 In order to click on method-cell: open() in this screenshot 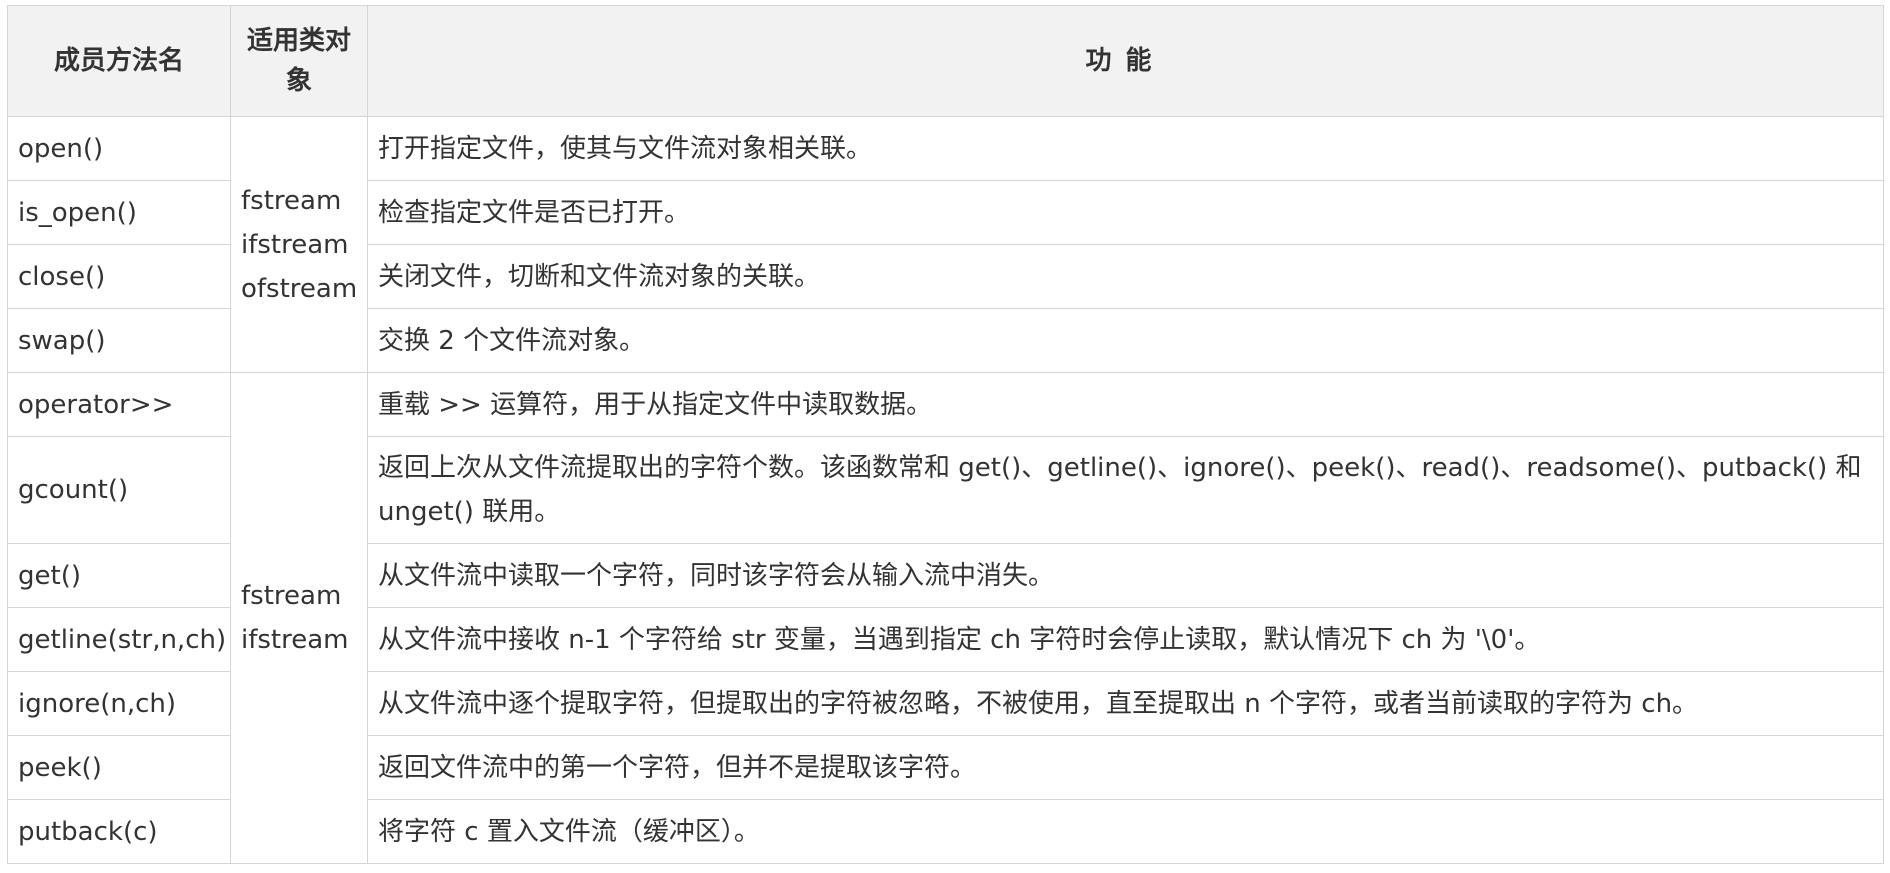, I will do `click(119, 148)`.